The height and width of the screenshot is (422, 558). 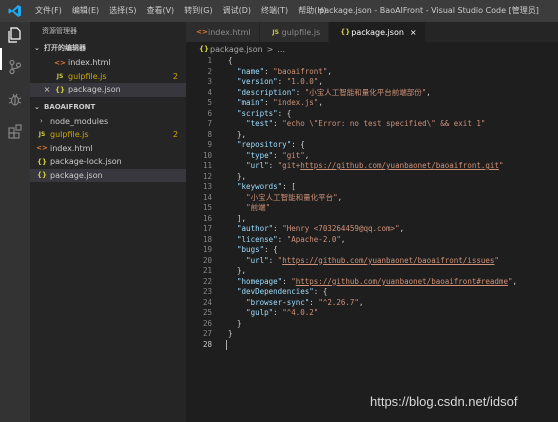 I want to click on code-line: 18 "license": "Apache-2.0",, so click(x=372, y=240).